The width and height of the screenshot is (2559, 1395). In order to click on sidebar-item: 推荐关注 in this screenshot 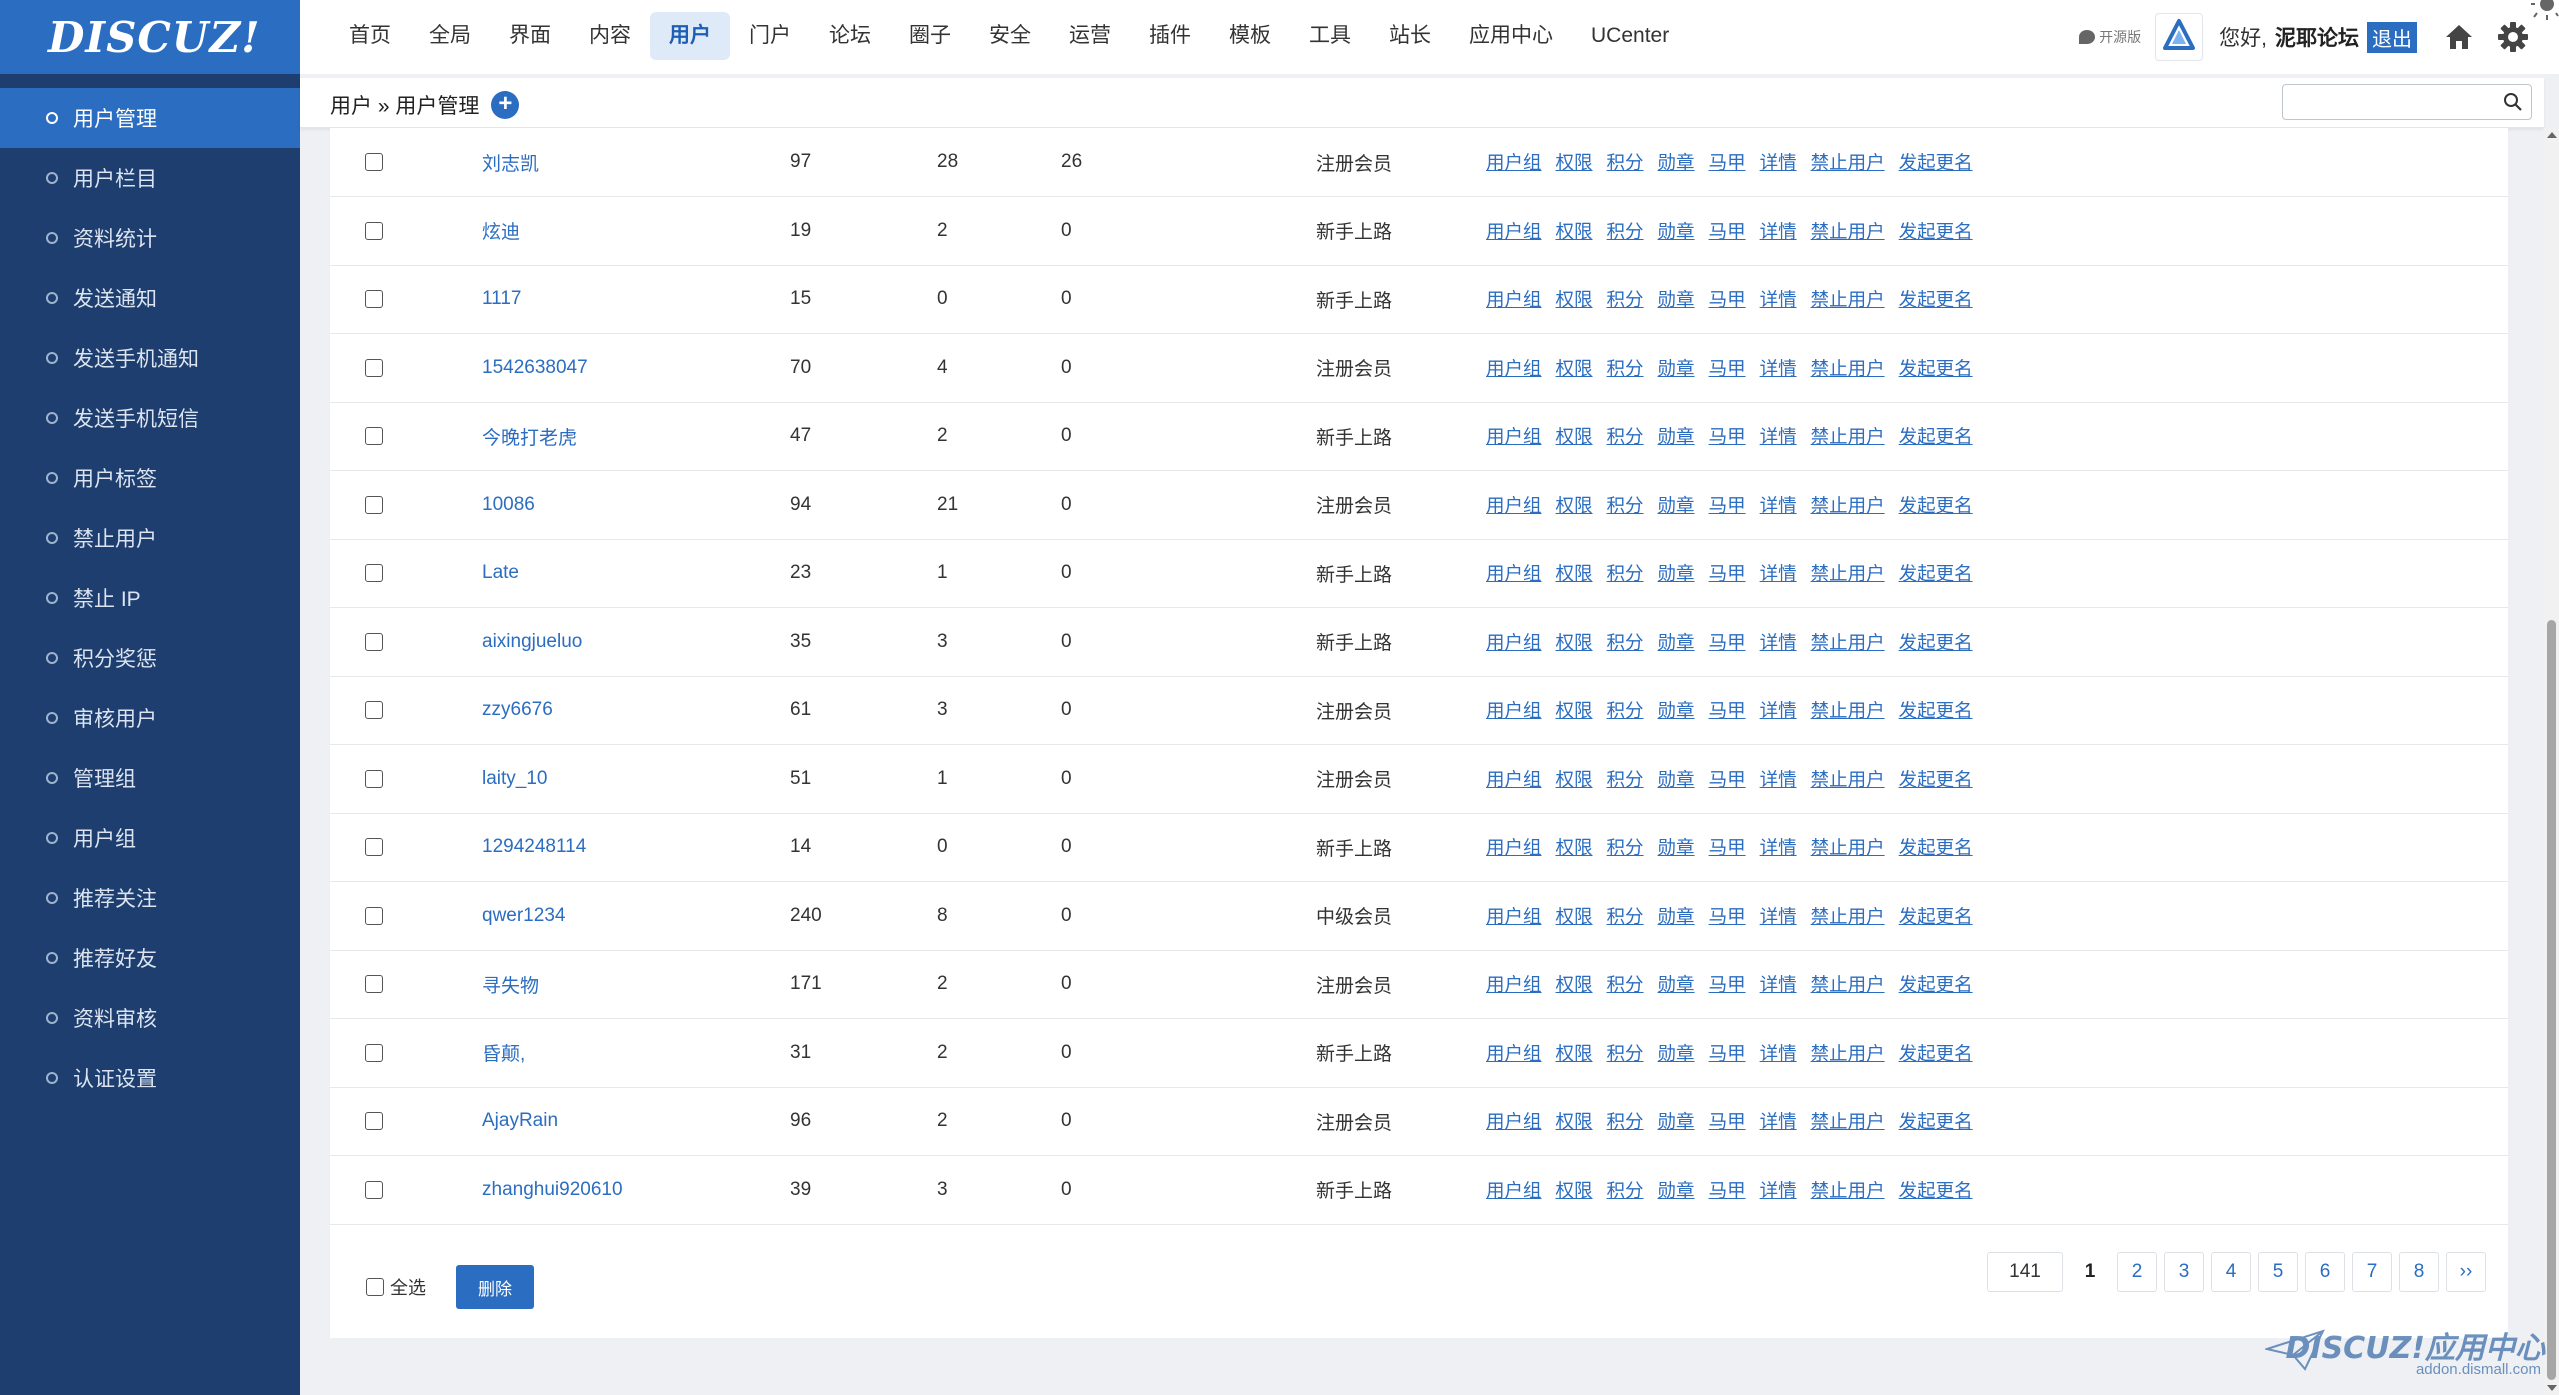, I will do `click(150, 898)`.